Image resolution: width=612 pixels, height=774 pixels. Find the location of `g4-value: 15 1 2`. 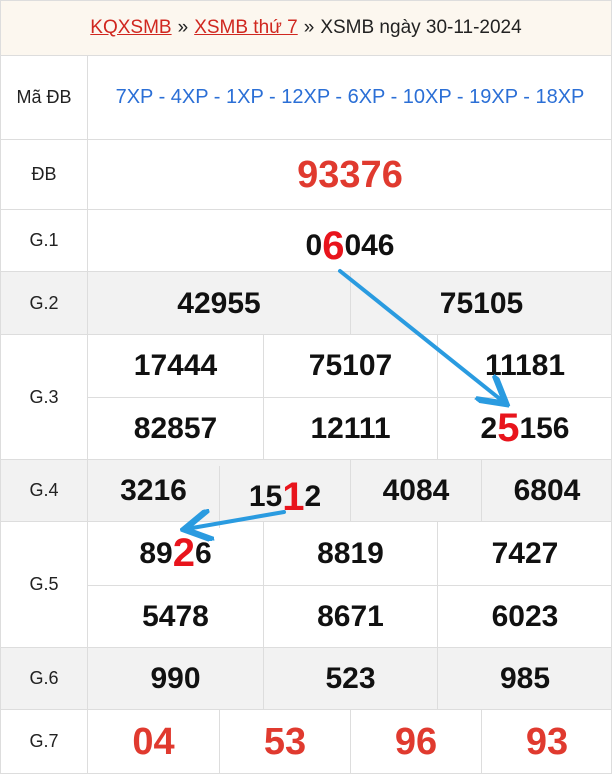

g4-value: 15 1 2 is located at coordinates (284, 497).